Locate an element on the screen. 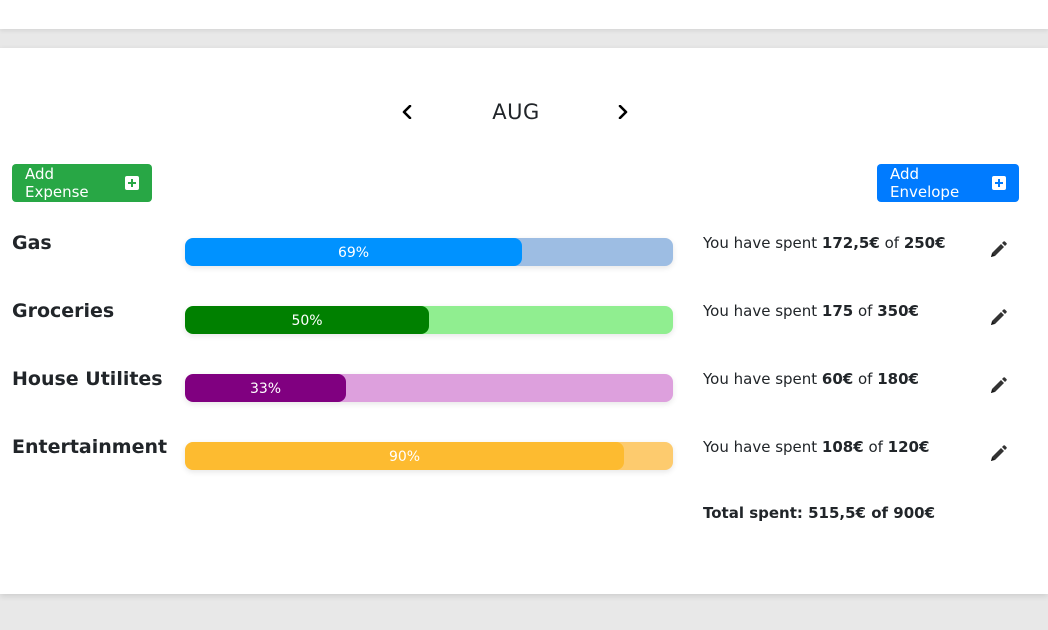  envelope-row: Groceries 50% You have spent 175 of 350€ is located at coordinates (524, 320).